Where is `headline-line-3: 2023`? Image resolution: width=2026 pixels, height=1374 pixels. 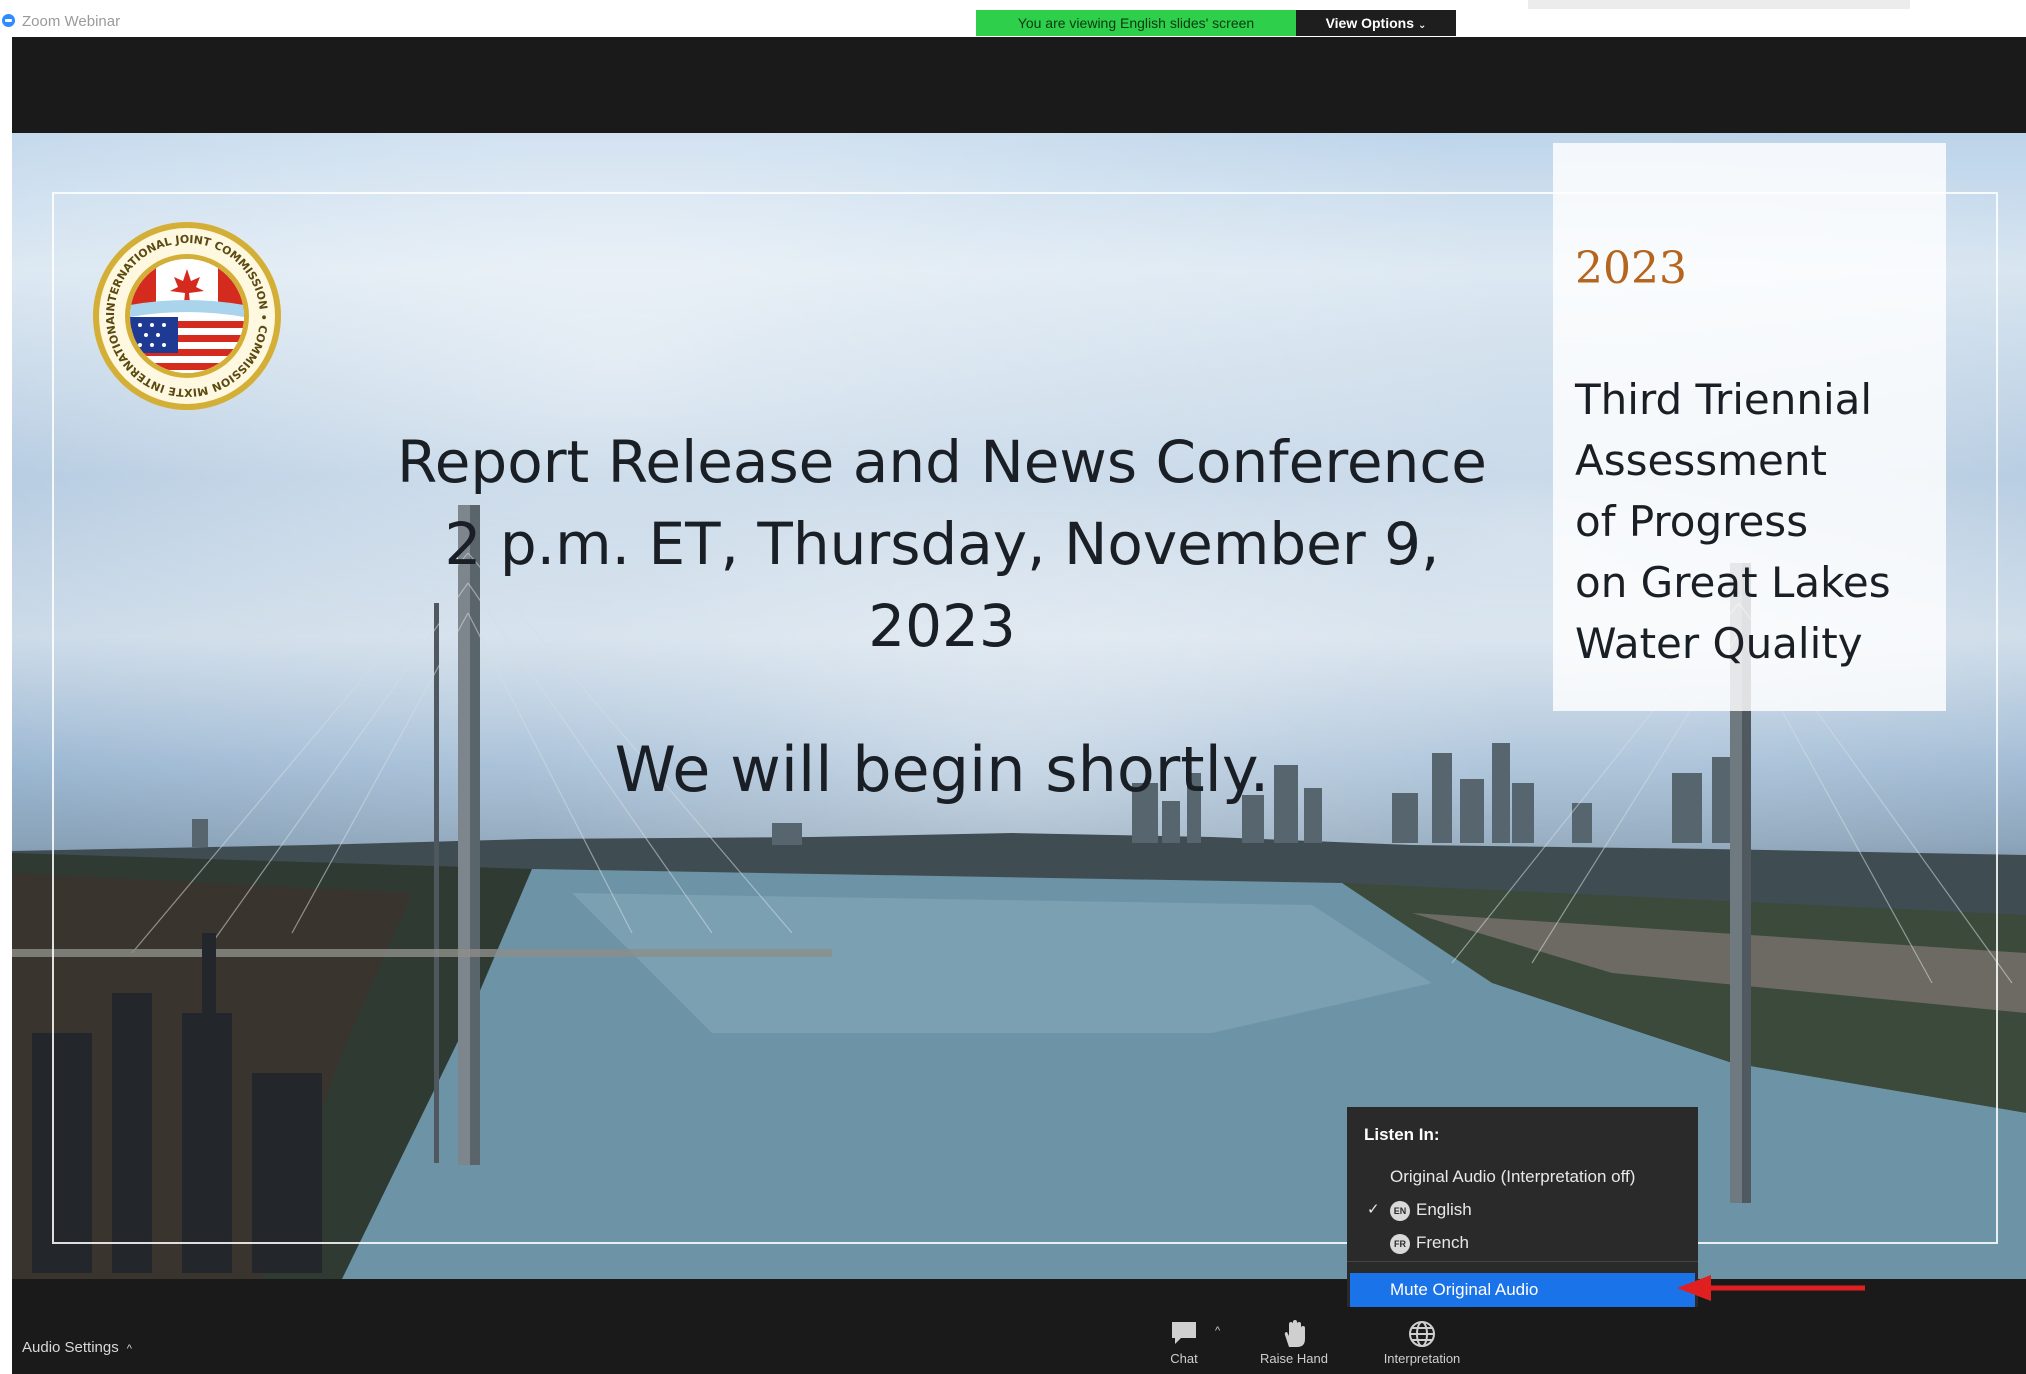 headline-line-3: 2023 is located at coordinates (942, 626).